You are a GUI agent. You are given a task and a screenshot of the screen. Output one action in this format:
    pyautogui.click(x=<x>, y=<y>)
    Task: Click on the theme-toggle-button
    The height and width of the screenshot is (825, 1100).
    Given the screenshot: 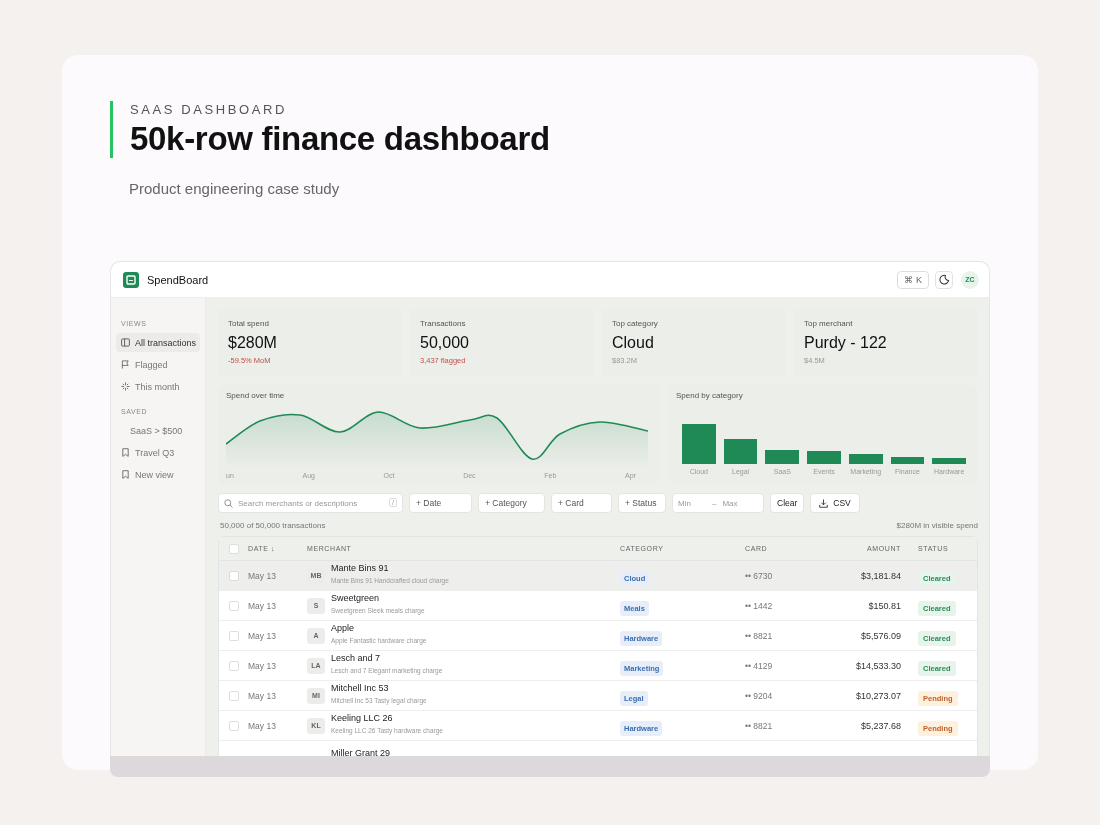 What is the action you would take?
    pyautogui.click(x=944, y=279)
    